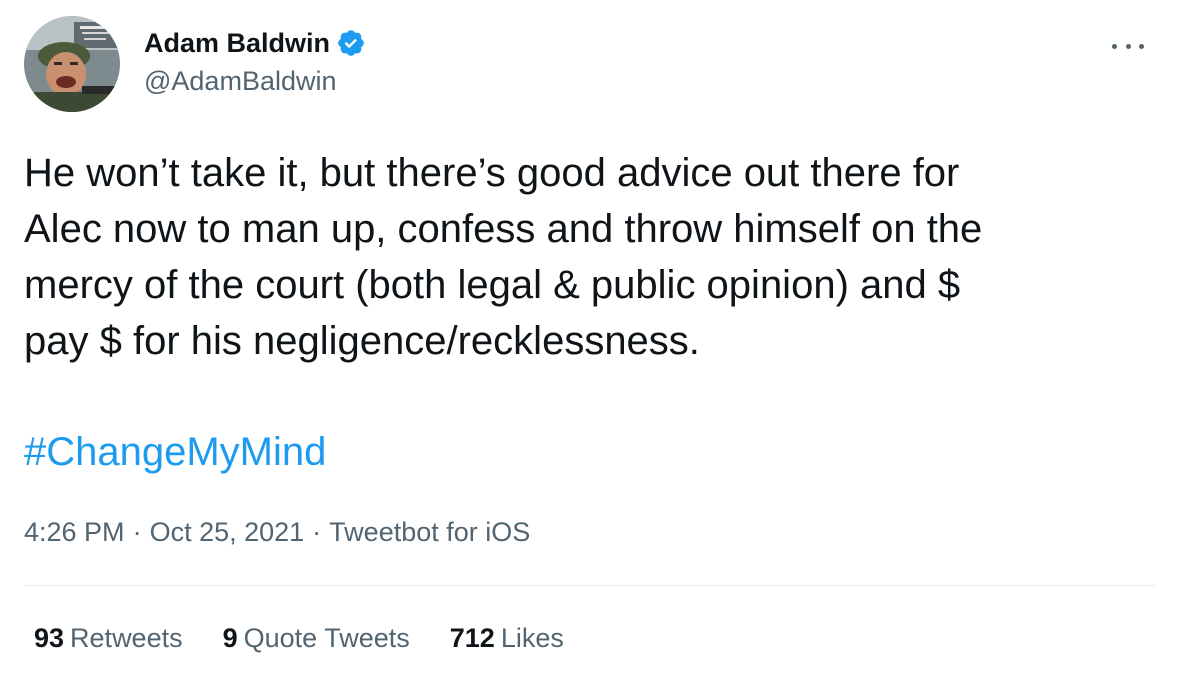 The image size is (1182, 683). What do you see at coordinates (175, 452) in the screenshot?
I see `hashtag-link: #ChangeMyMind` at bounding box center [175, 452].